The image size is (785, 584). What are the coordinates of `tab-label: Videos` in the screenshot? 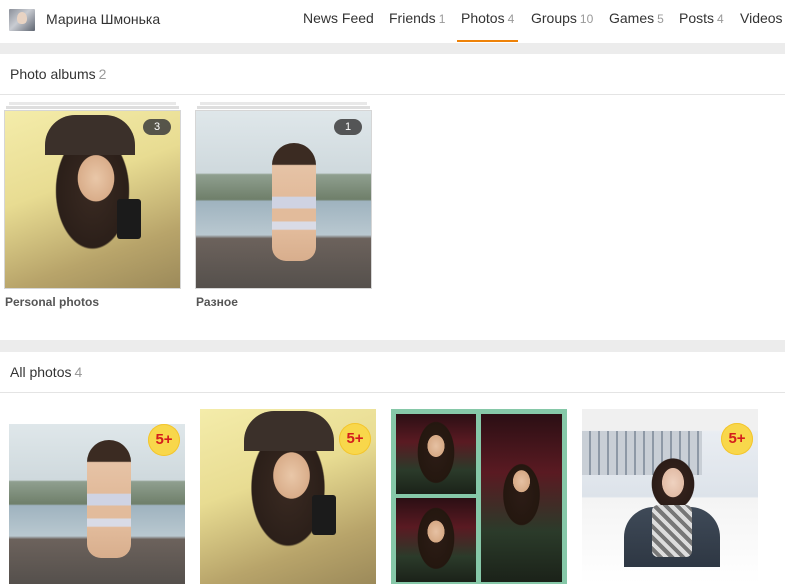 It's located at (761, 18).